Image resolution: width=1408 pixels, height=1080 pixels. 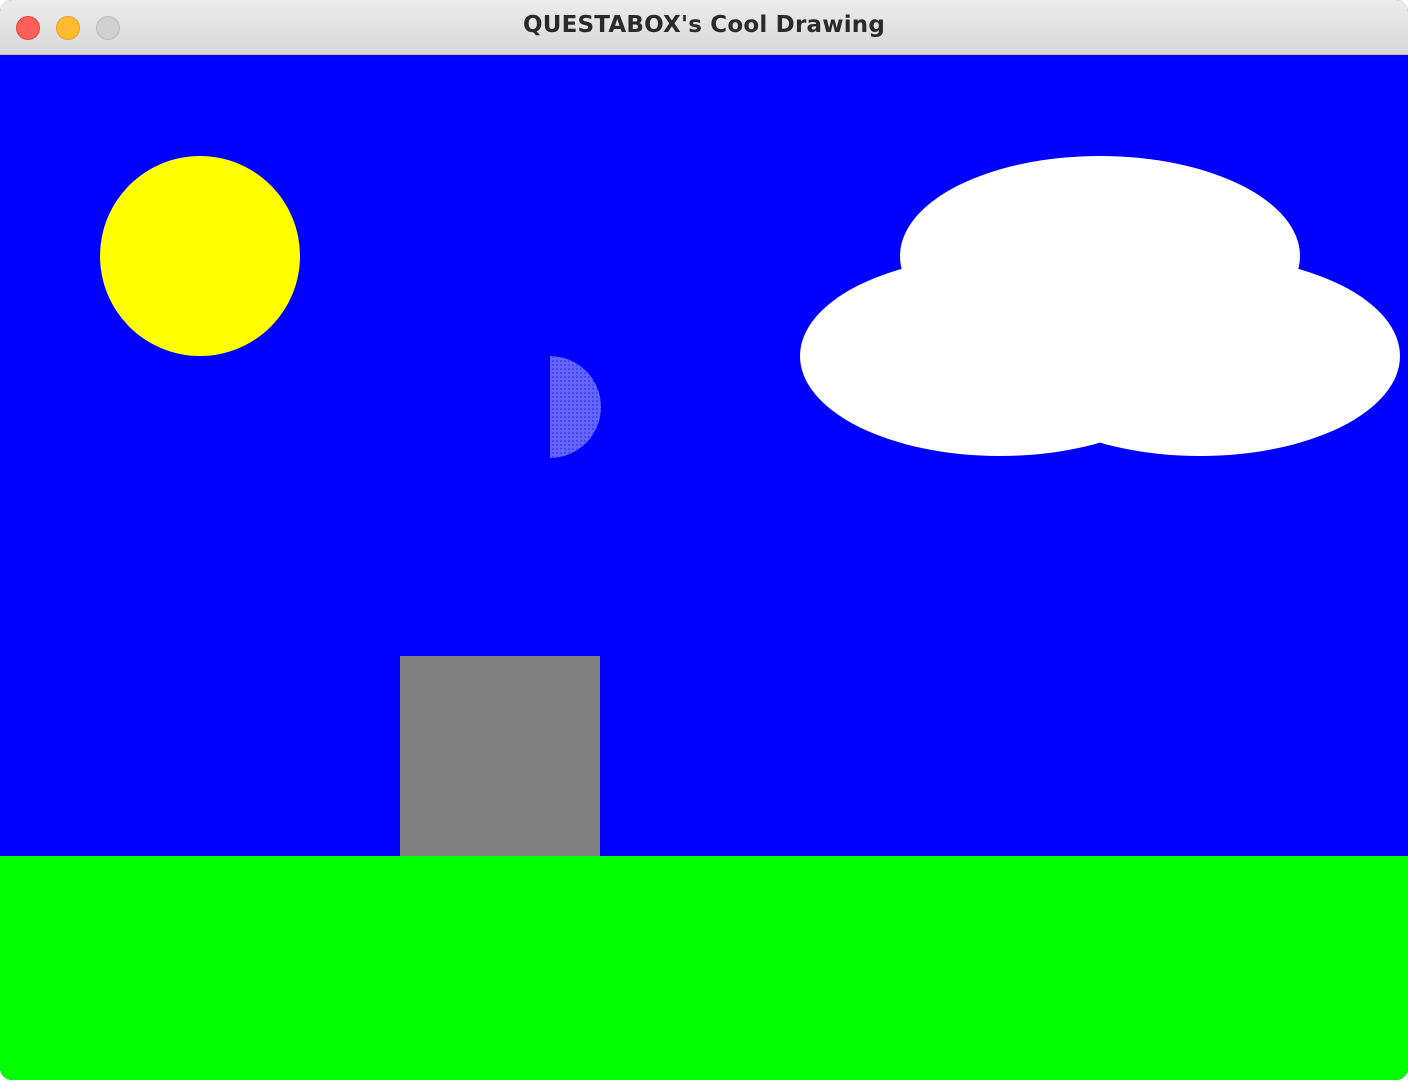 What do you see at coordinates (704, 25) in the screenshot?
I see `window-title: QUESTABOX's Cool Drawing` at bounding box center [704, 25].